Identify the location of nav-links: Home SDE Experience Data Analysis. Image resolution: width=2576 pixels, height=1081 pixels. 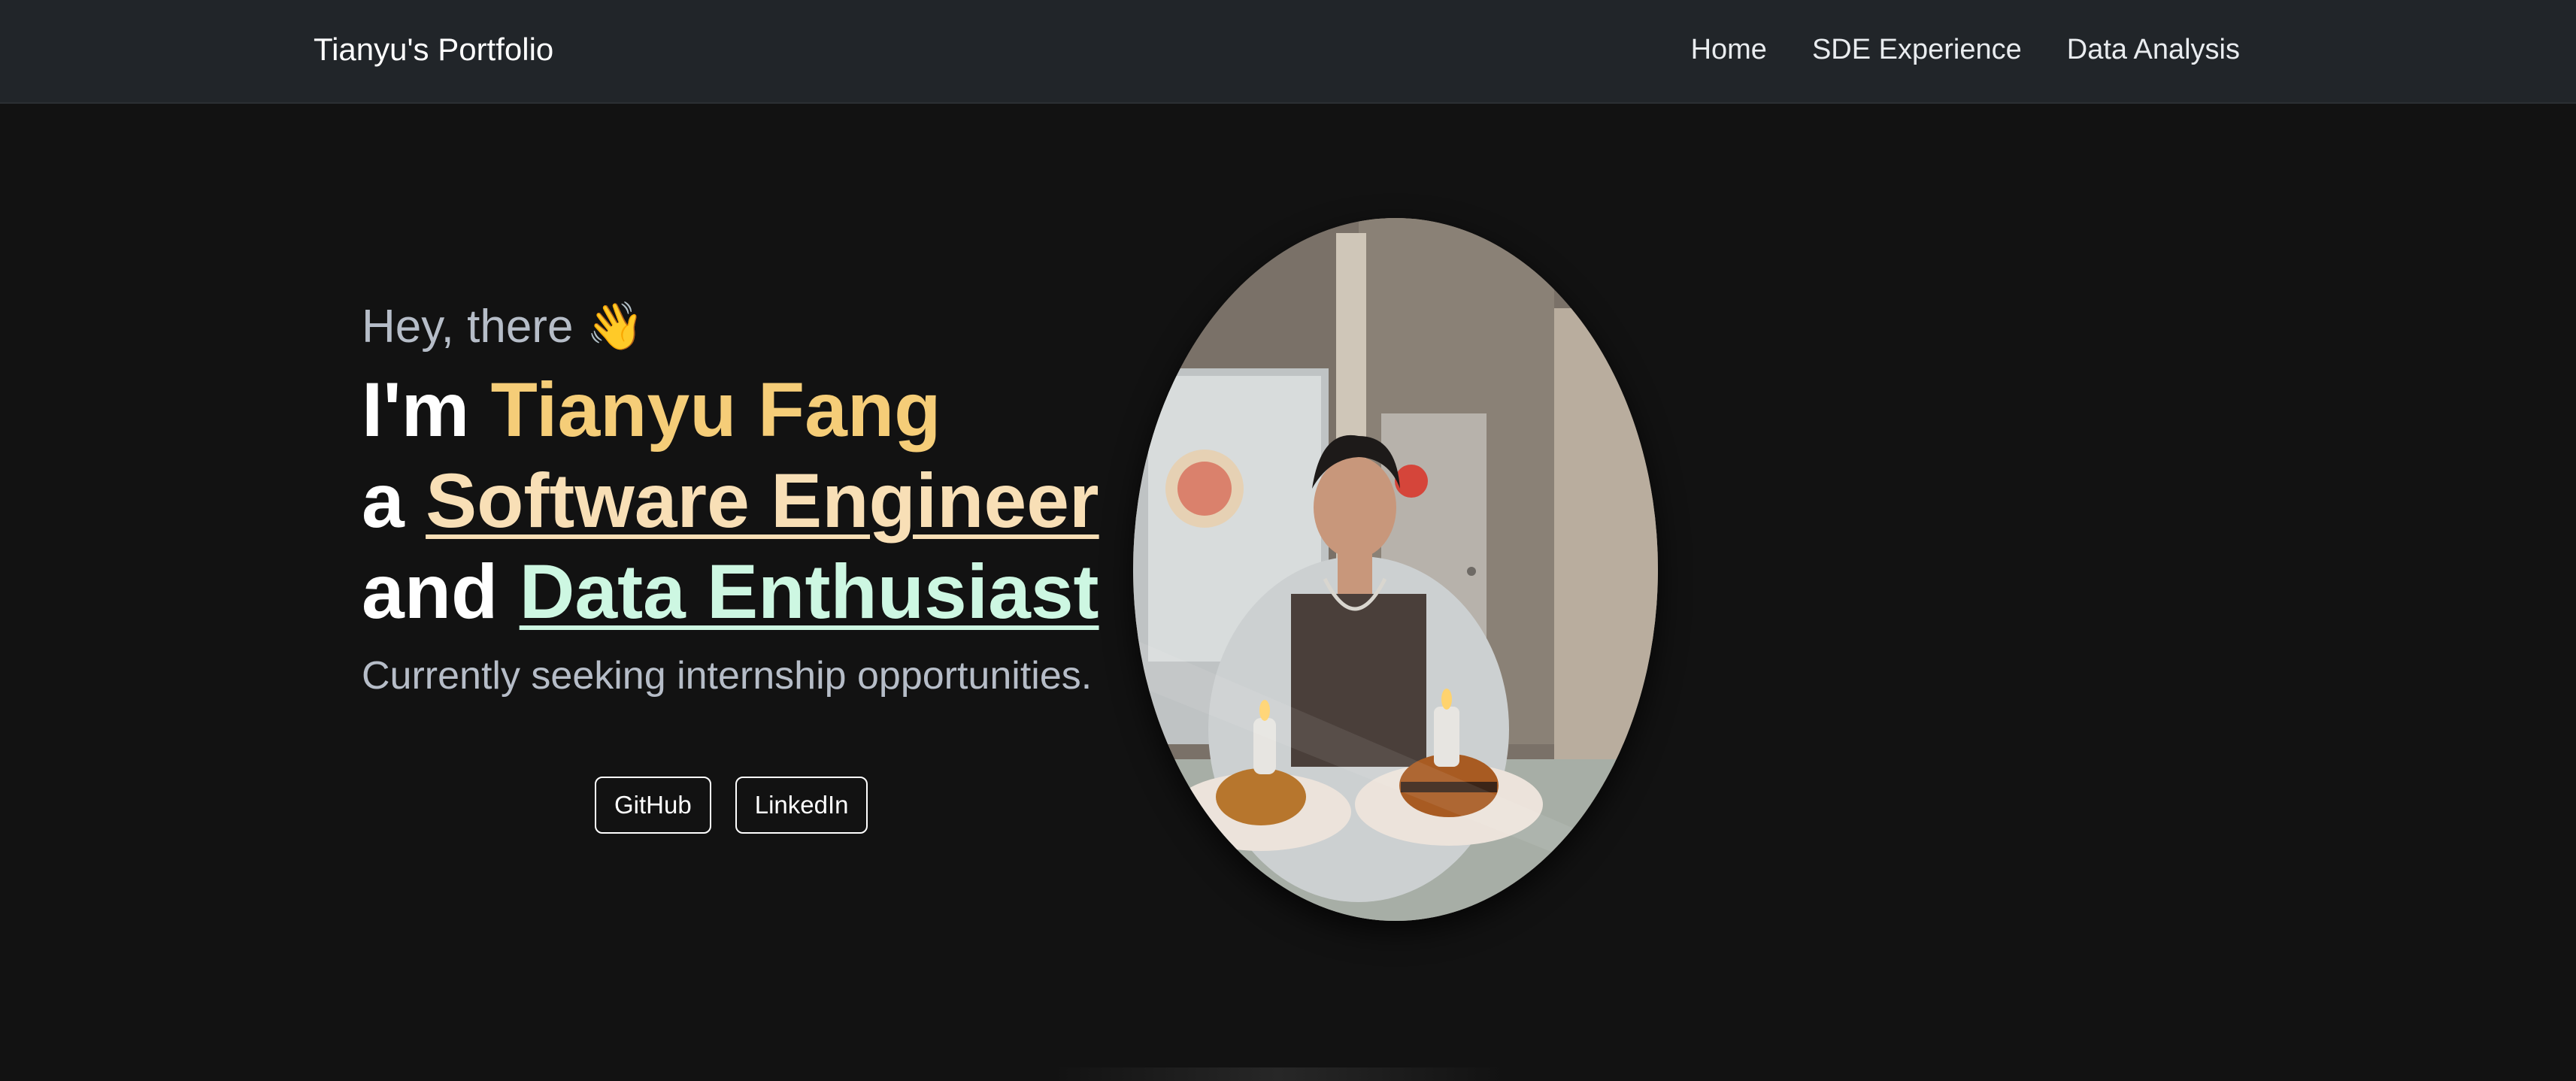
(1965, 49).